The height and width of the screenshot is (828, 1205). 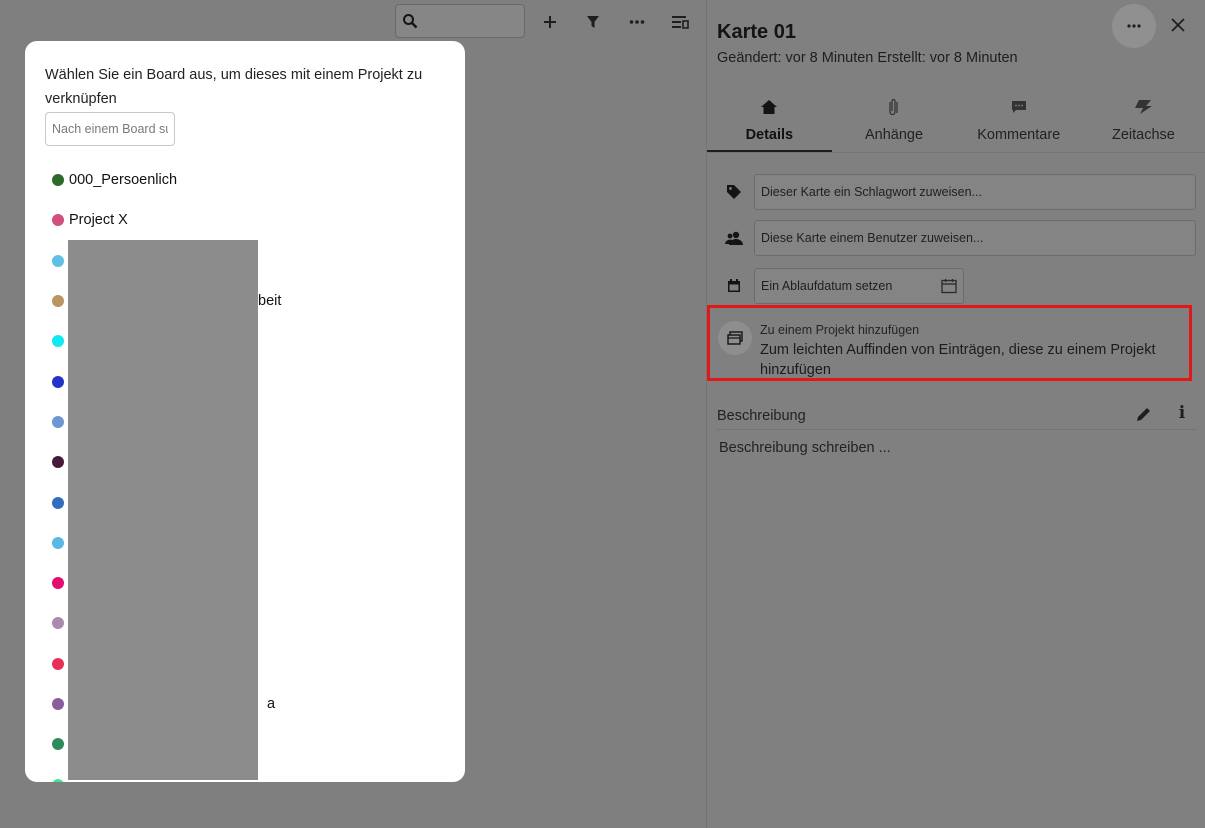 I want to click on info-icon: i, so click(x=1182, y=413).